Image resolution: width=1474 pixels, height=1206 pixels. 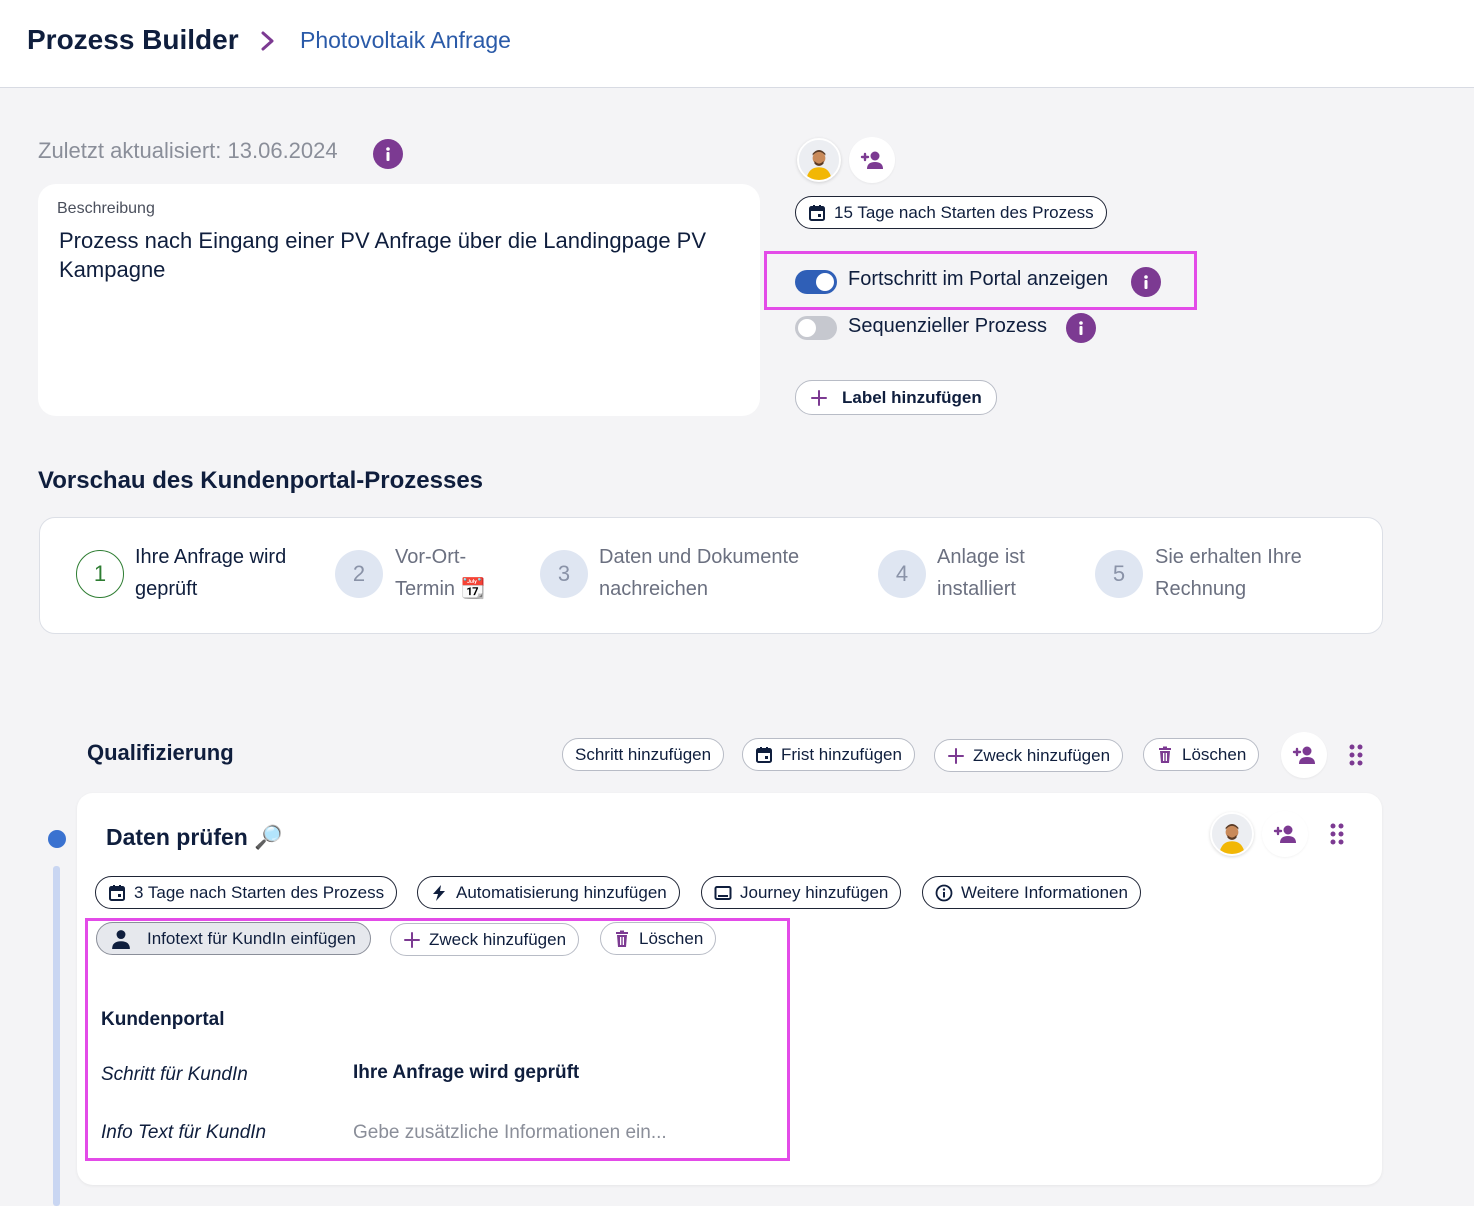 What do you see at coordinates (194, 837) in the screenshot?
I see `step-title: Daten prüfen 🔎` at bounding box center [194, 837].